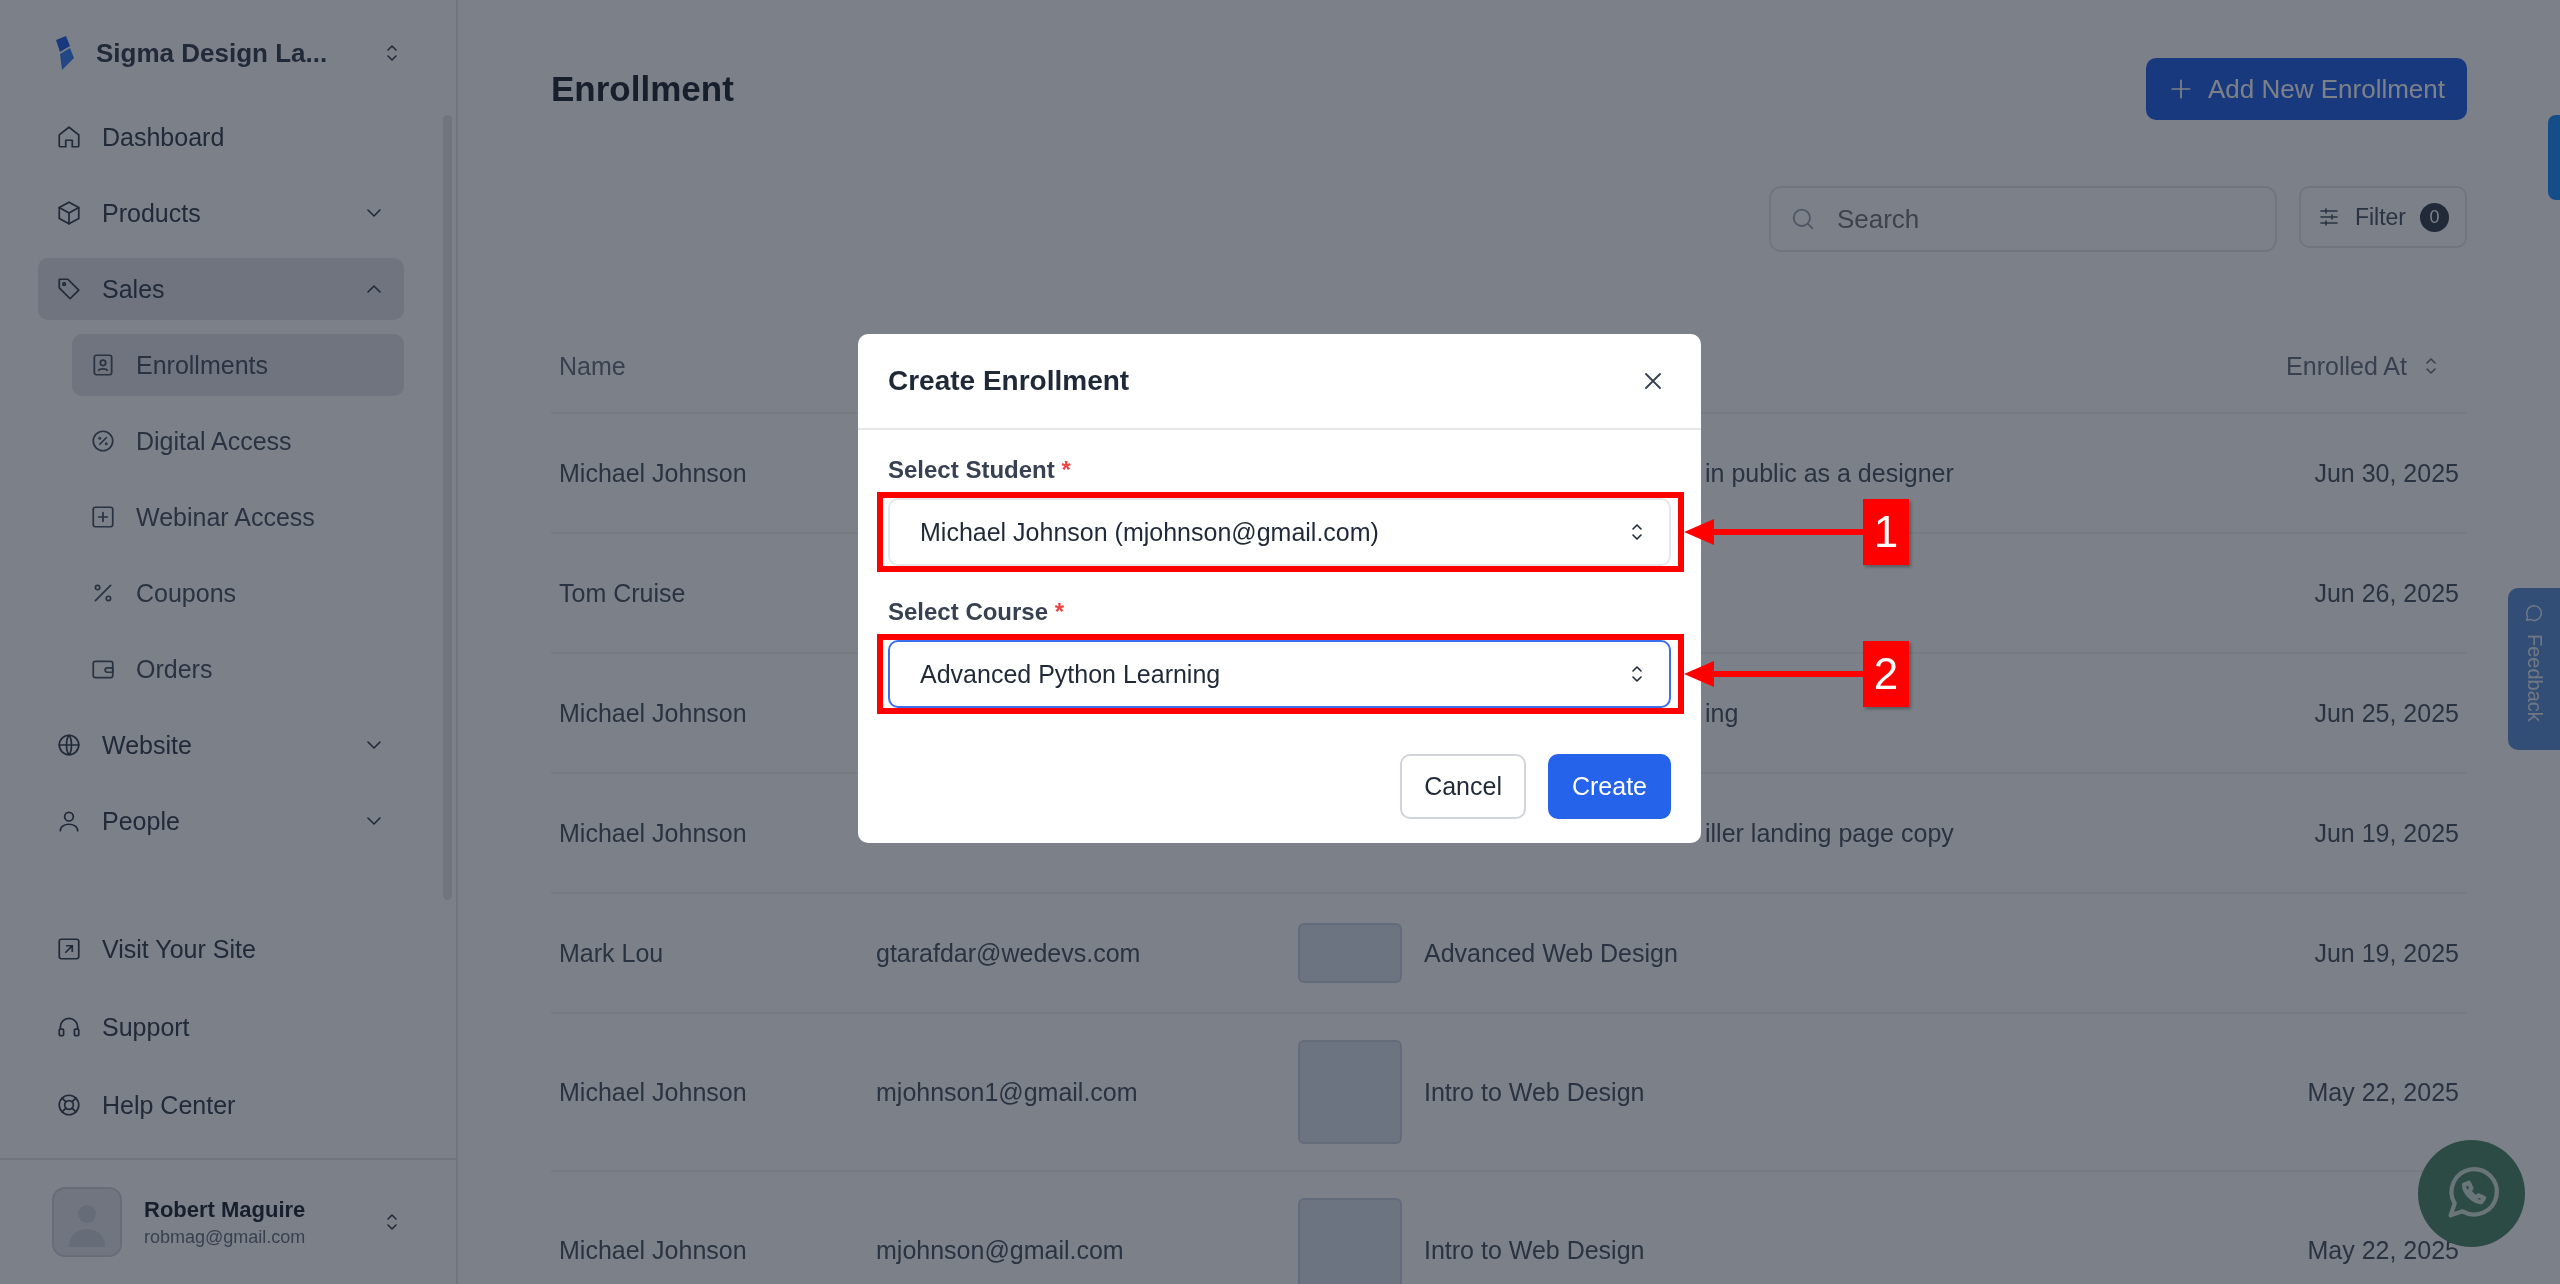  I want to click on nav-item: Coupons, so click(238, 593).